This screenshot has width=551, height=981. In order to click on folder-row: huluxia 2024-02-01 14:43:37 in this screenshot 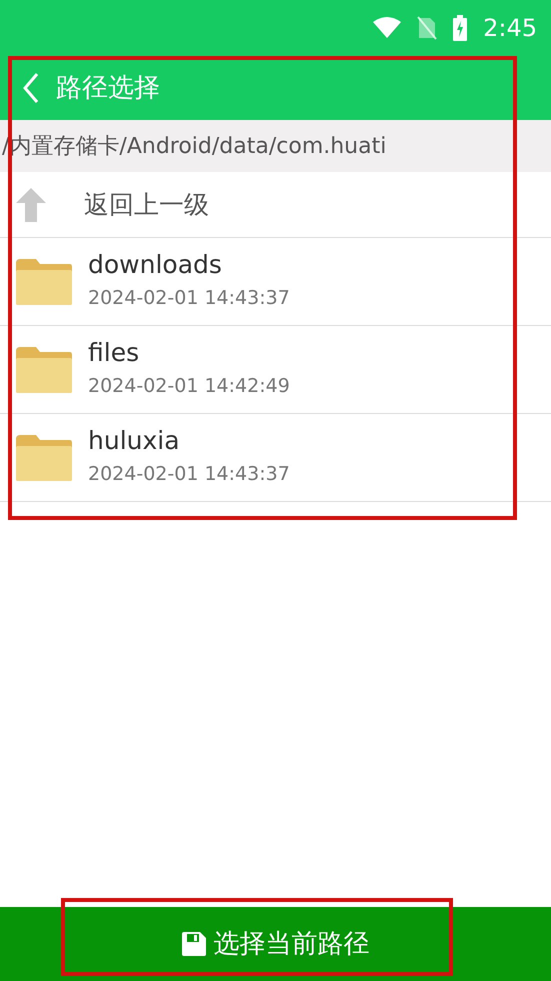, I will do `click(275, 458)`.